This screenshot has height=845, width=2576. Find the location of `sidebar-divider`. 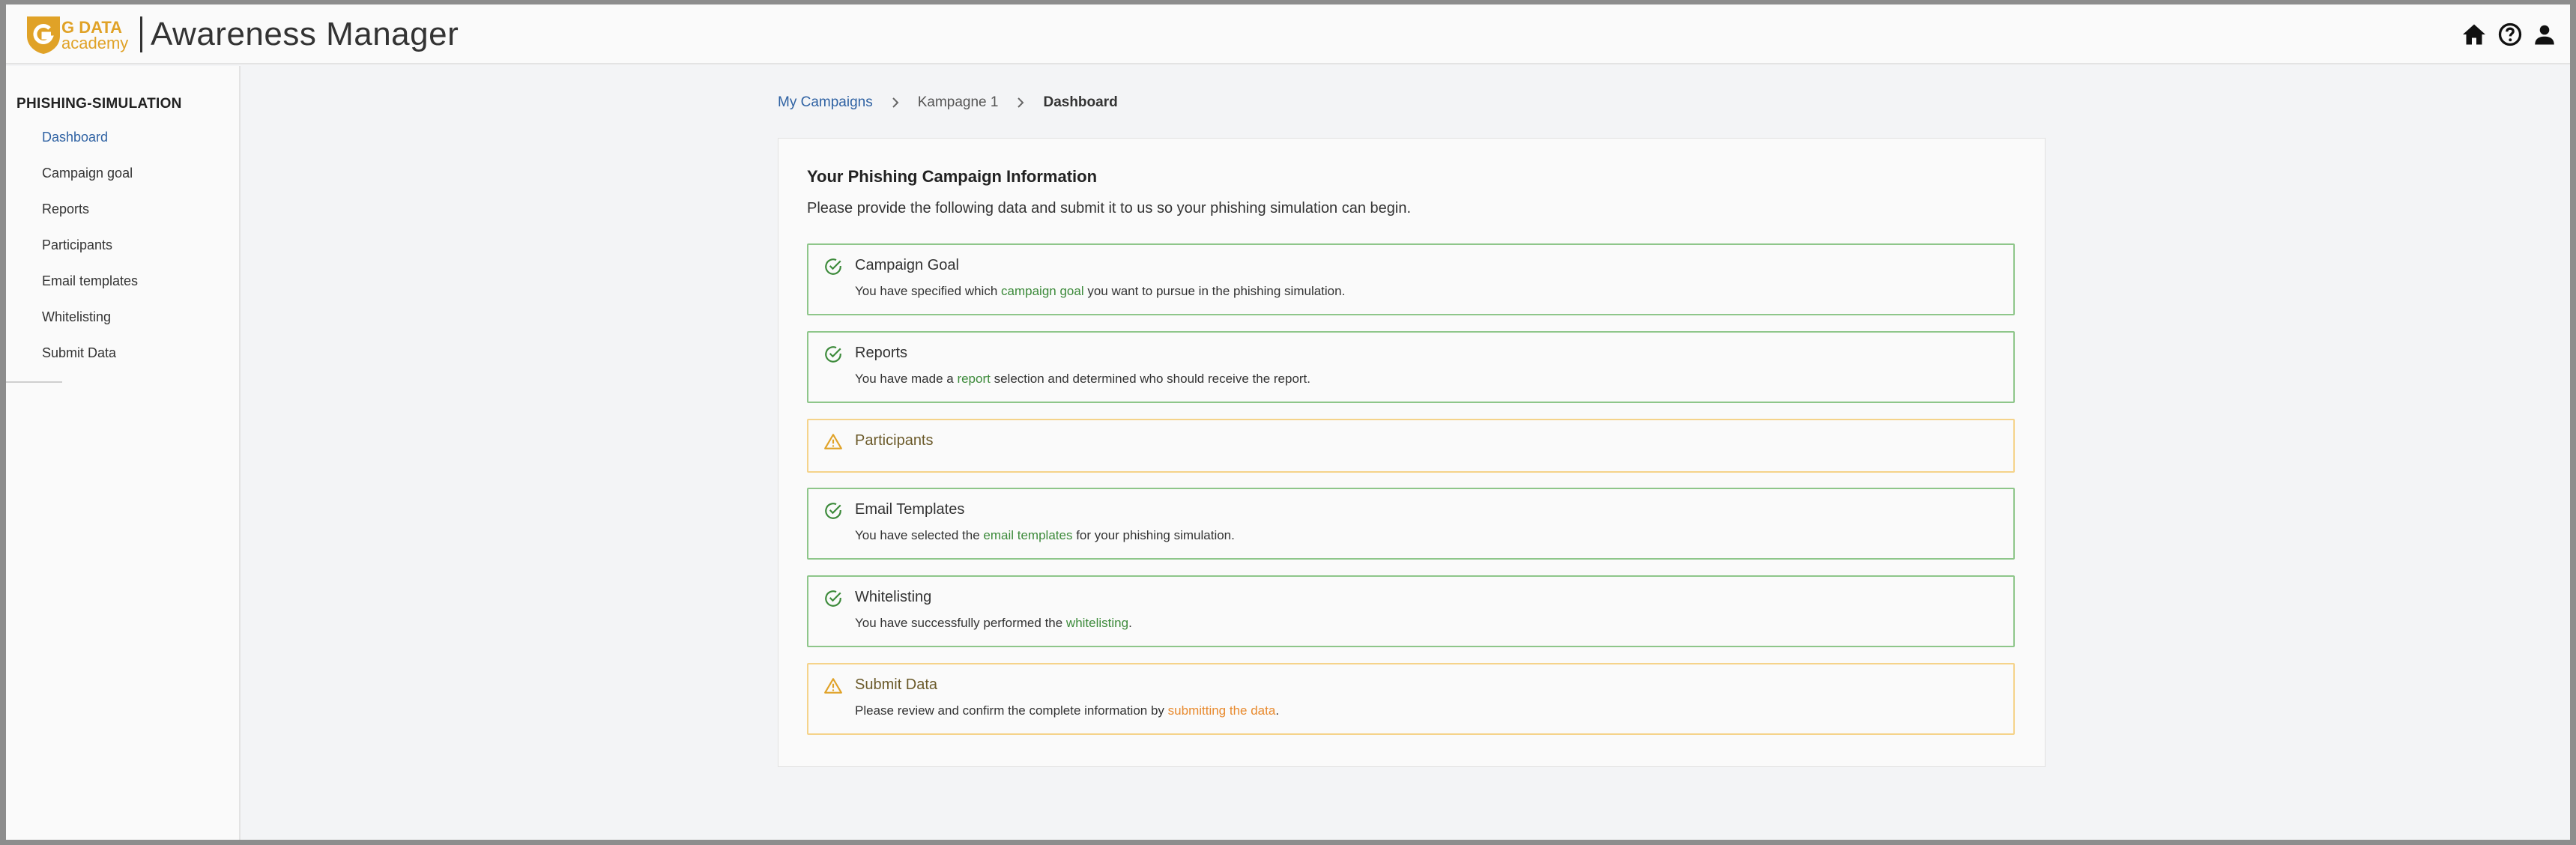

sidebar-divider is located at coordinates (34, 382).